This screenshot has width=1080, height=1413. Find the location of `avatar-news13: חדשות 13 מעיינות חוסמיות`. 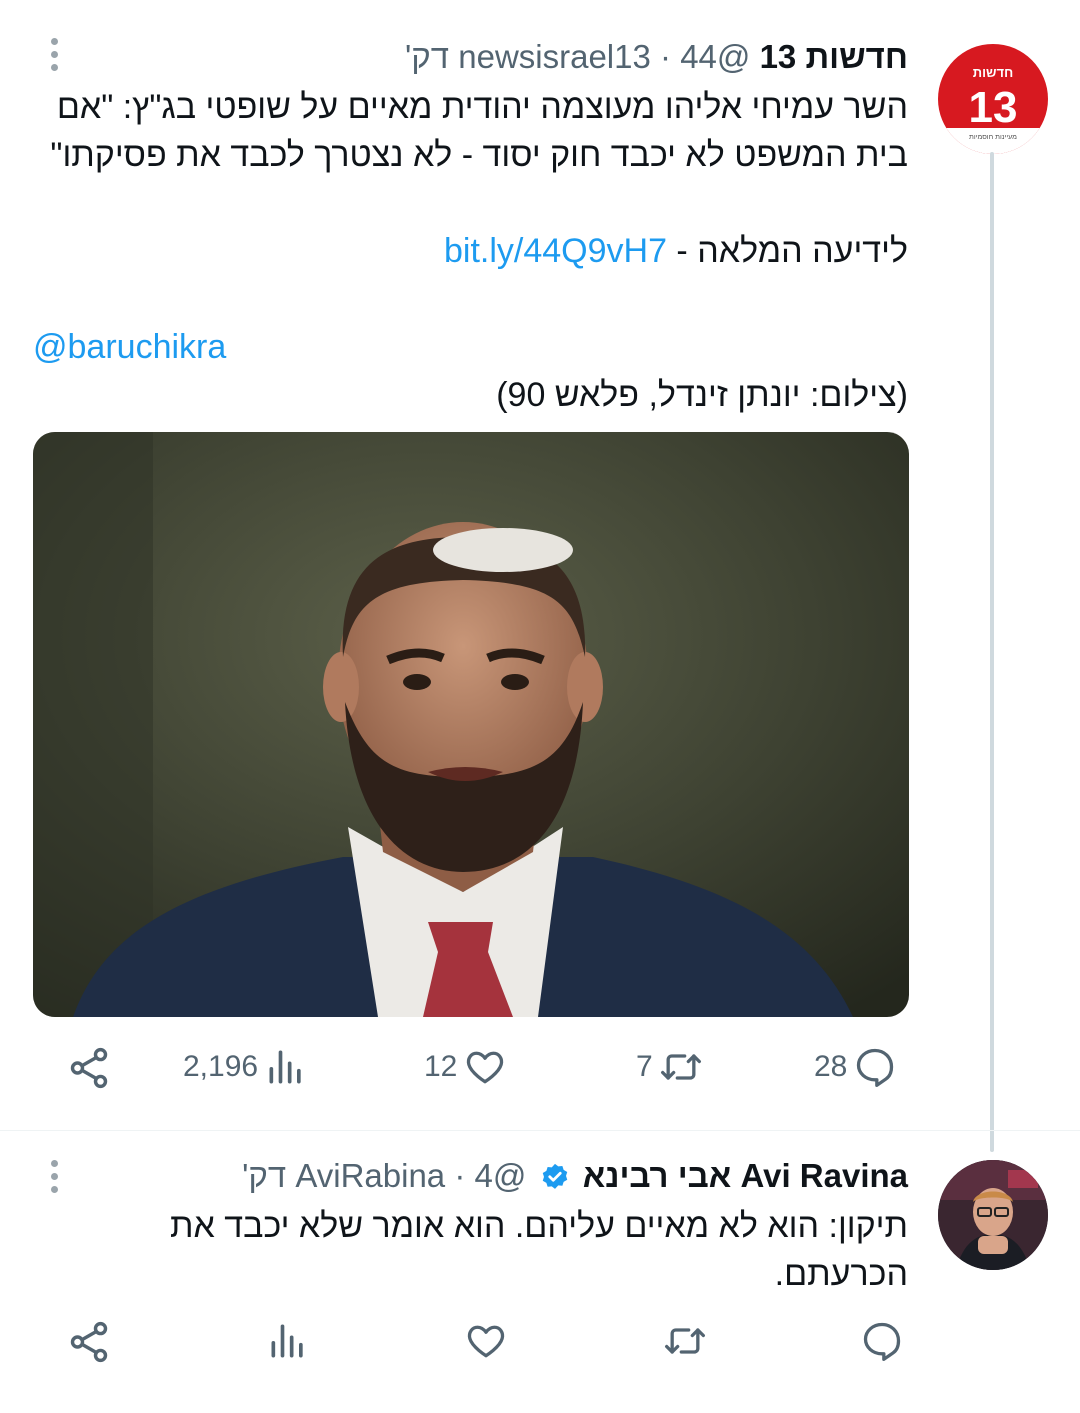

avatar-news13: חדשות 13 מעיינות חוסמיות is located at coordinates (993, 99).